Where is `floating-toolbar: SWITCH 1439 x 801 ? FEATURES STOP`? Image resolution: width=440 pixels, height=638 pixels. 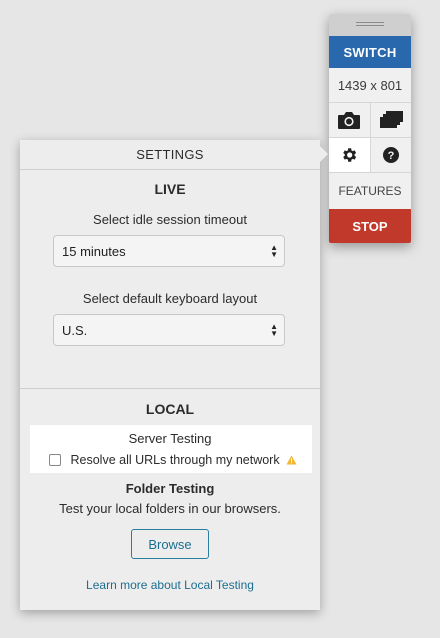
floating-toolbar: SWITCH 1439 x 801 ? FEATURES STOP is located at coordinates (370, 128).